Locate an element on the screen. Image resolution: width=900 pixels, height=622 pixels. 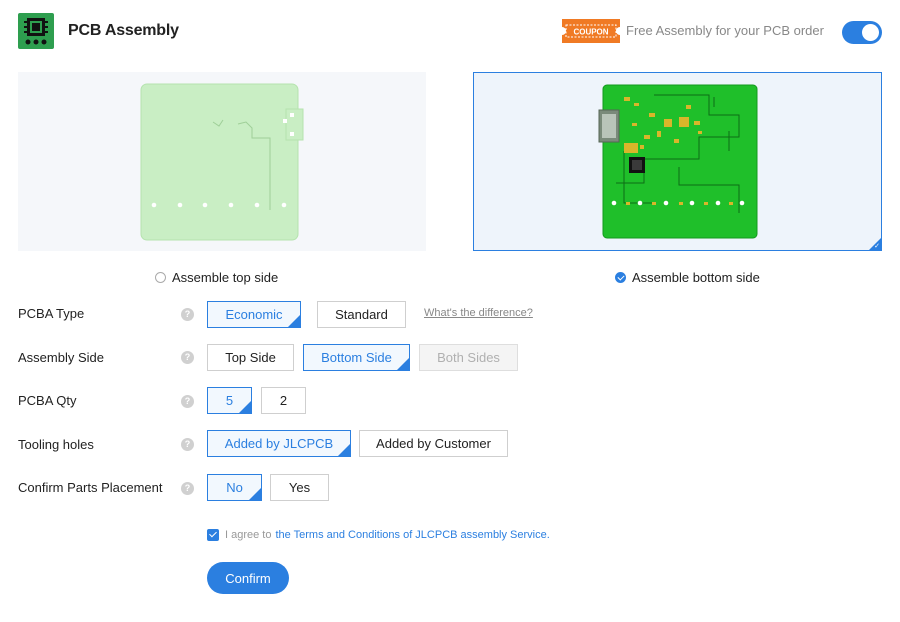
bottom-side-preview: ✓ is located at coordinates (677, 161).